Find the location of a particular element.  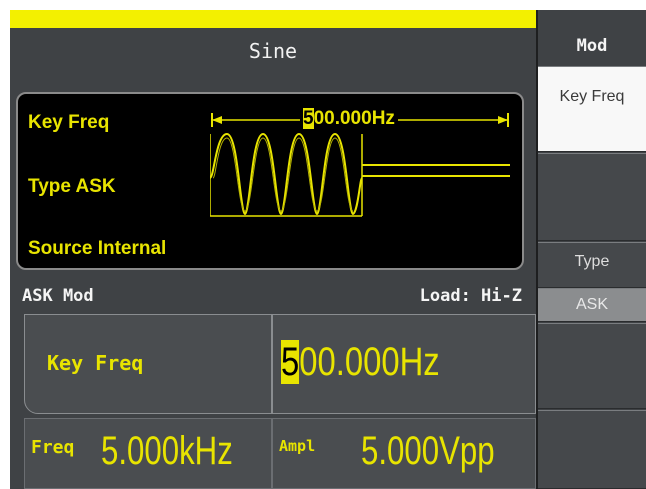

type-label: Type ASK is located at coordinates (72, 186).